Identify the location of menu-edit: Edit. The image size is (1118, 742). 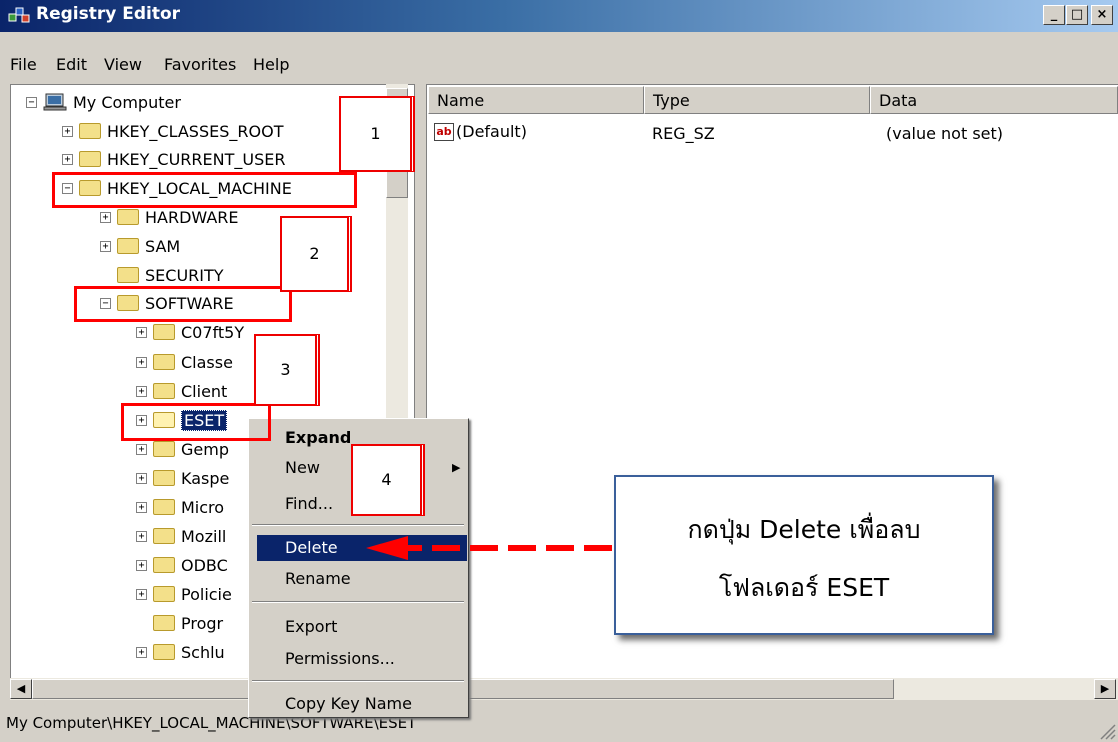
(71, 64).